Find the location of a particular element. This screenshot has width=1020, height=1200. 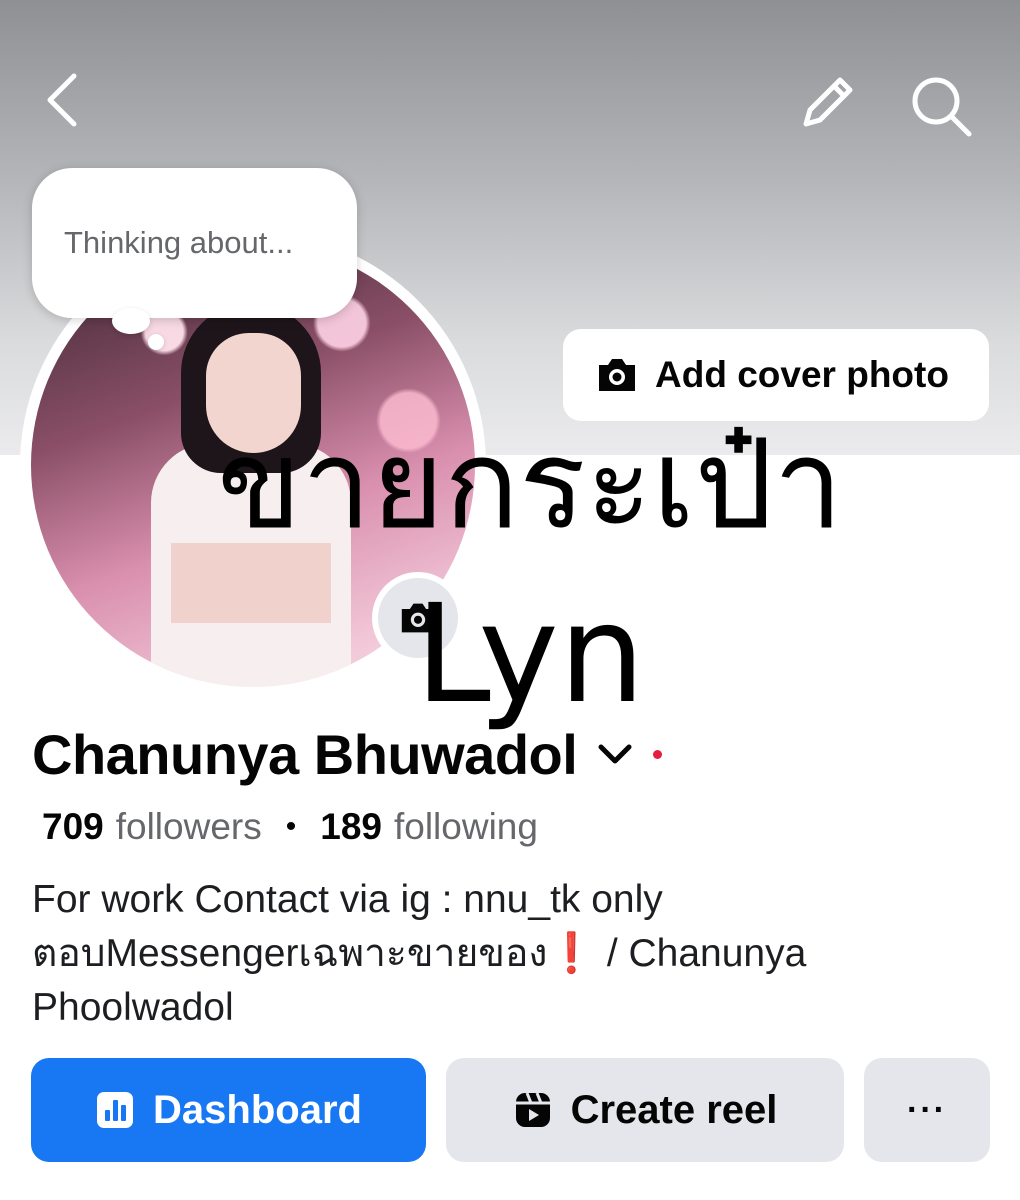

bubble-tail-small is located at coordinates (156, 342).